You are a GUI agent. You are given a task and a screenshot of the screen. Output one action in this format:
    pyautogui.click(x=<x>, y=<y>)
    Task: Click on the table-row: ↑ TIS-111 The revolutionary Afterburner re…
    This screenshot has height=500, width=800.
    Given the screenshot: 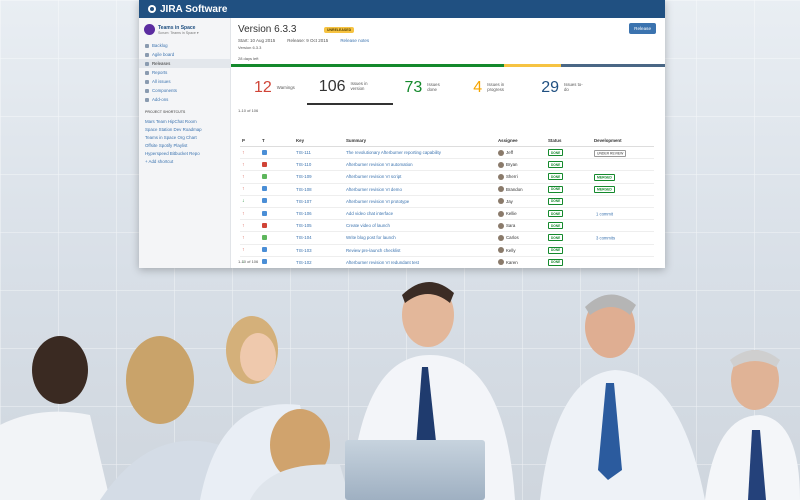 What is the action you would take?
    pyautogui.click(x=447, y=153)
    